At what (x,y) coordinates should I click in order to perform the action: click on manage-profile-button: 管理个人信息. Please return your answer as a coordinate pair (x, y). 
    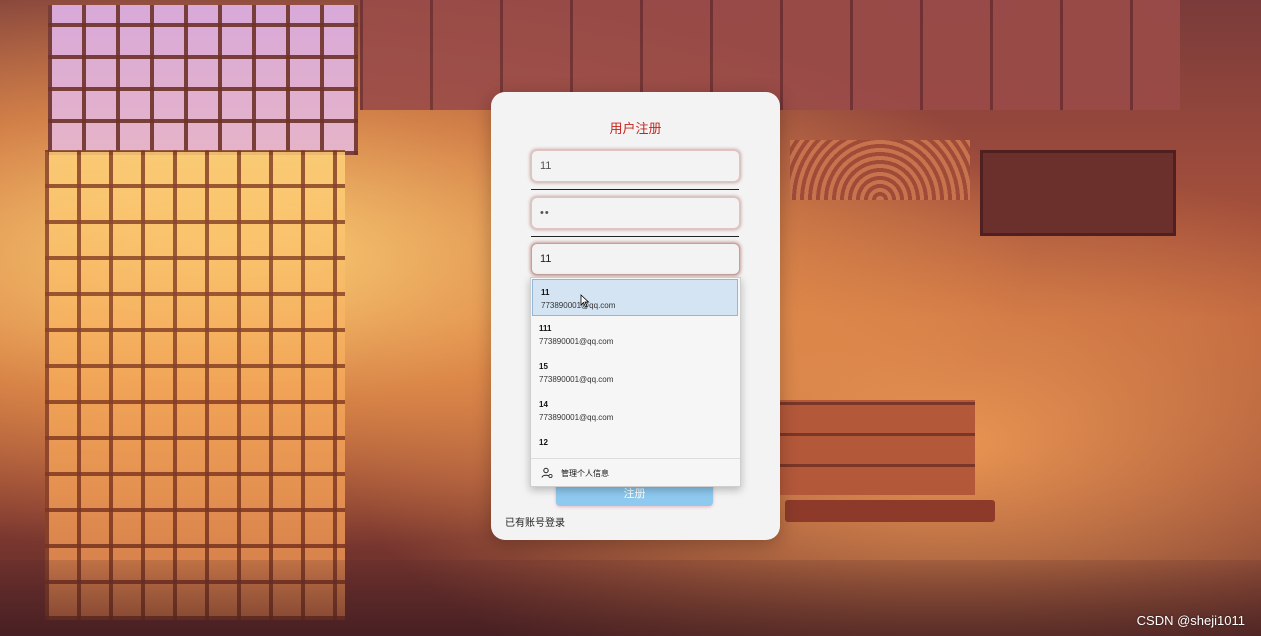
    Looking at the image, I should click on (635, 472).